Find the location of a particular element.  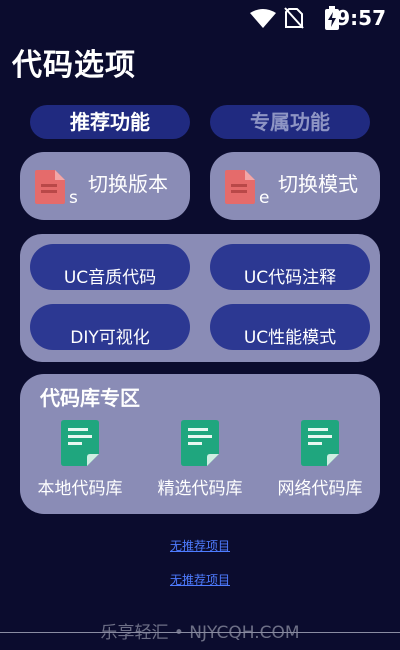

local-library-button: 本地代码库 is located at coordinates (80, 459).